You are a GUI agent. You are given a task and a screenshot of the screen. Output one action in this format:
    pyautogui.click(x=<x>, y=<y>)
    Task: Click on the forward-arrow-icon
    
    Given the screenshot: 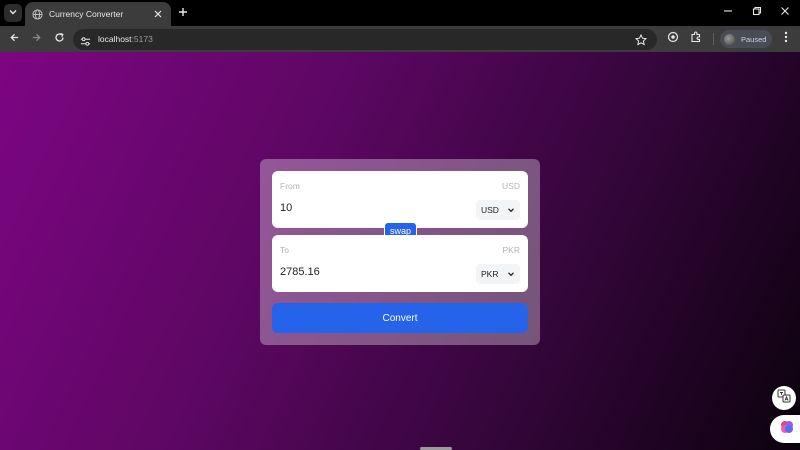 What is the action you would take?
    pyautogui.click(x=36, y=39)
    